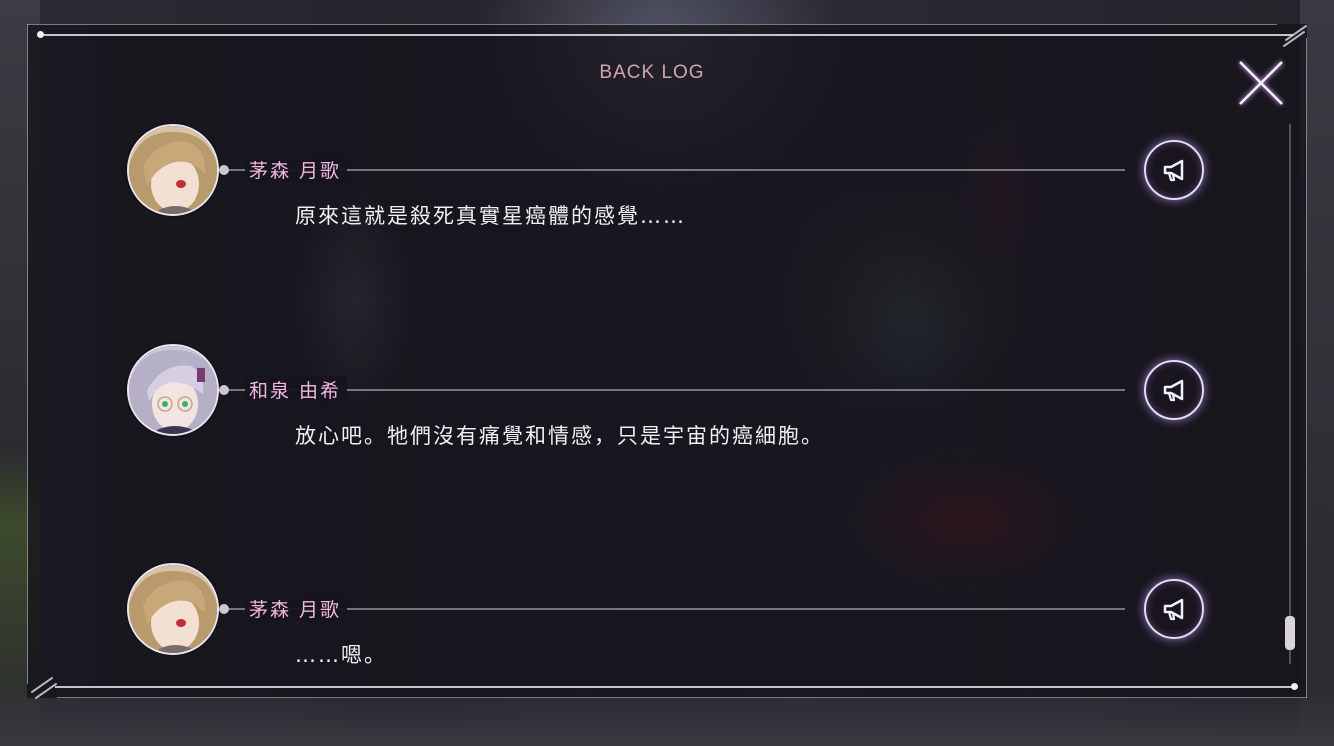  What do you see at coordinates (1290, 394) in the screenshot?
I see `scrollbar-track` at bounding box center [1290, 394].